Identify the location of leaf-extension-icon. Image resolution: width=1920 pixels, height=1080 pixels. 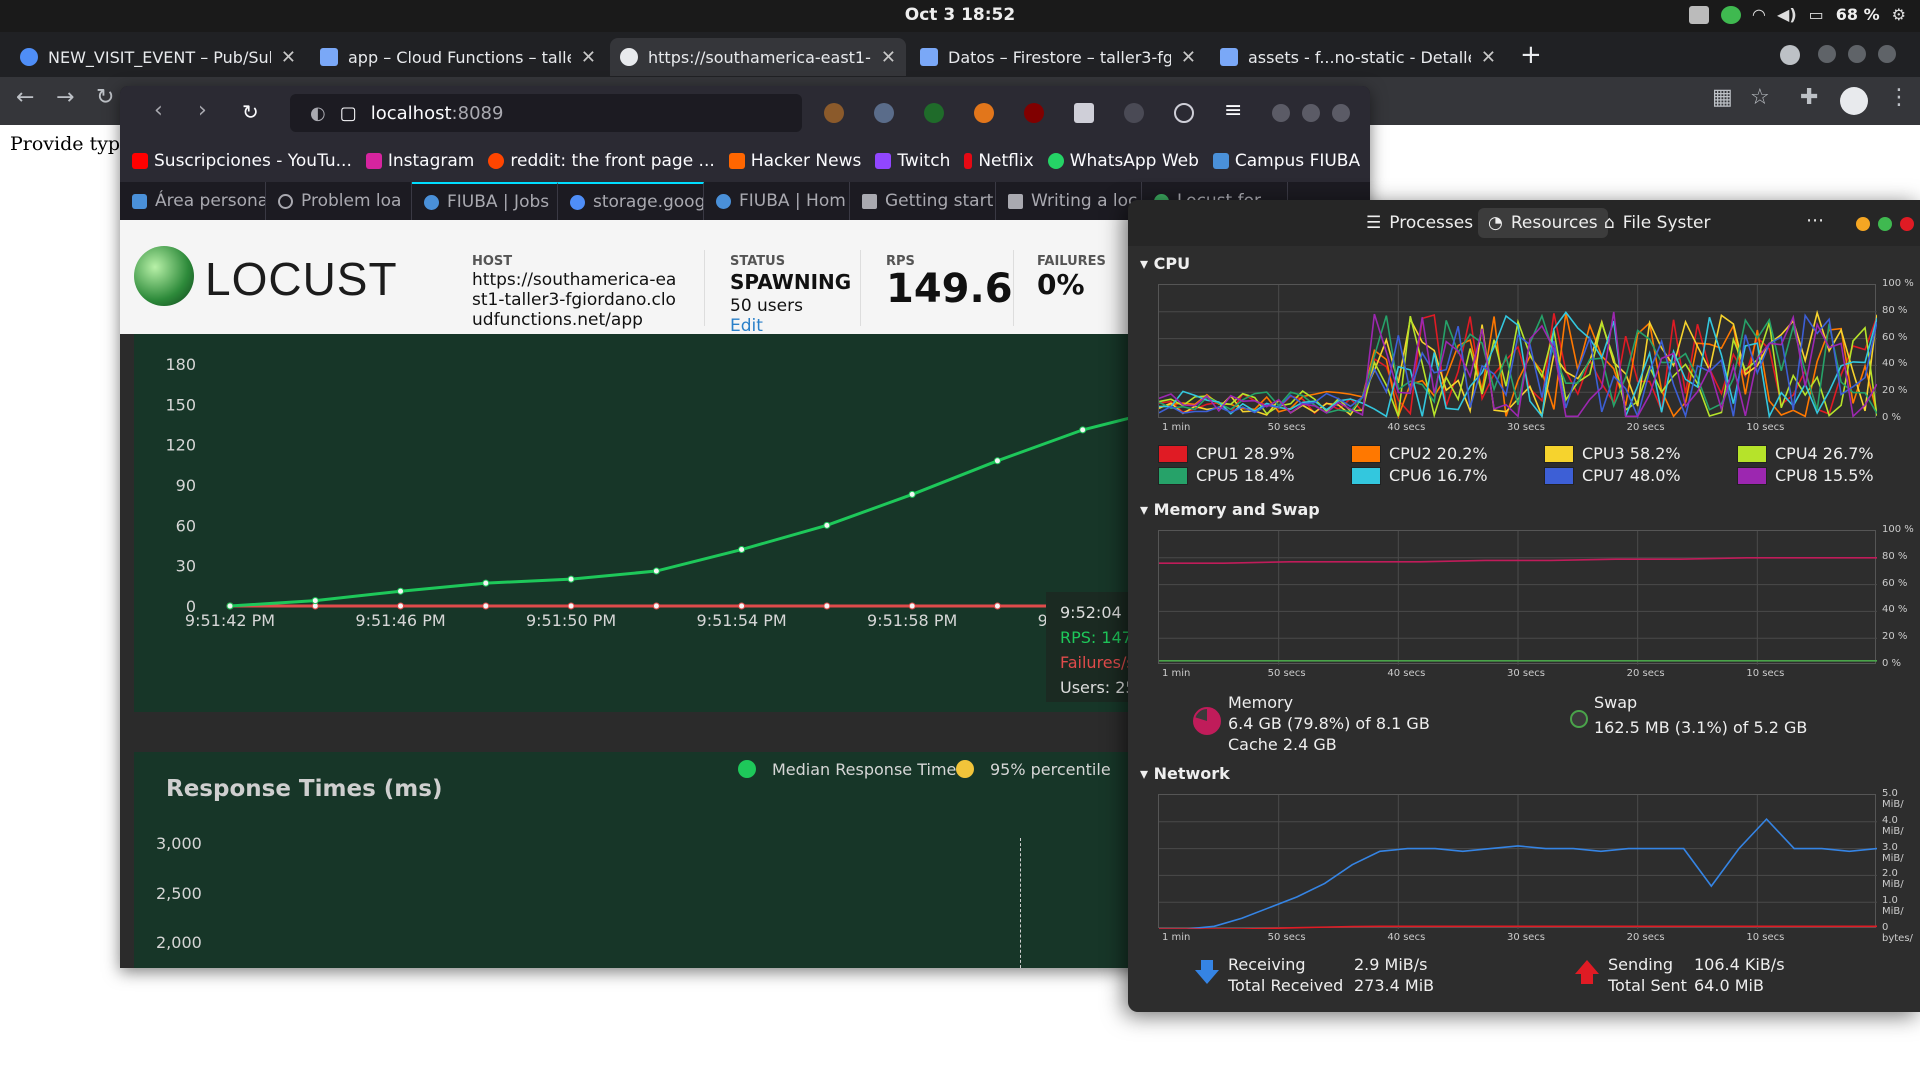
(934, 113).